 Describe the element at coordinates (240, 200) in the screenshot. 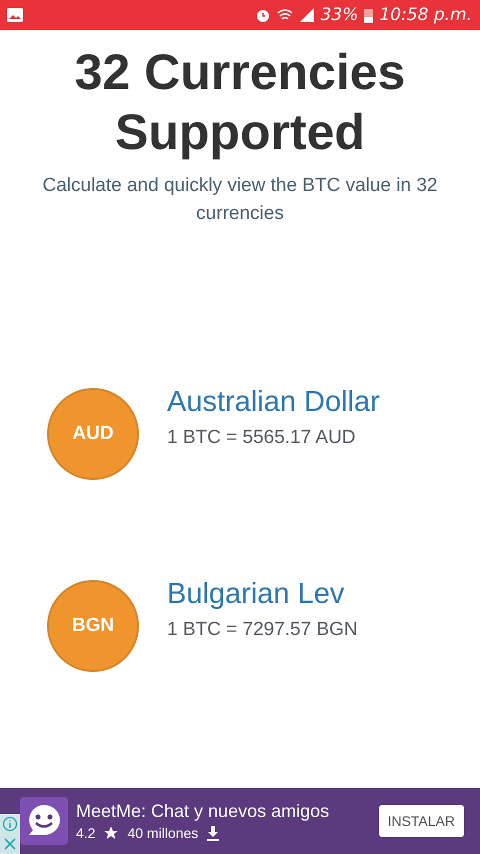

I see `page-subtitle: Calculate and quickly view the BTC value in 32 currencies` at that location.